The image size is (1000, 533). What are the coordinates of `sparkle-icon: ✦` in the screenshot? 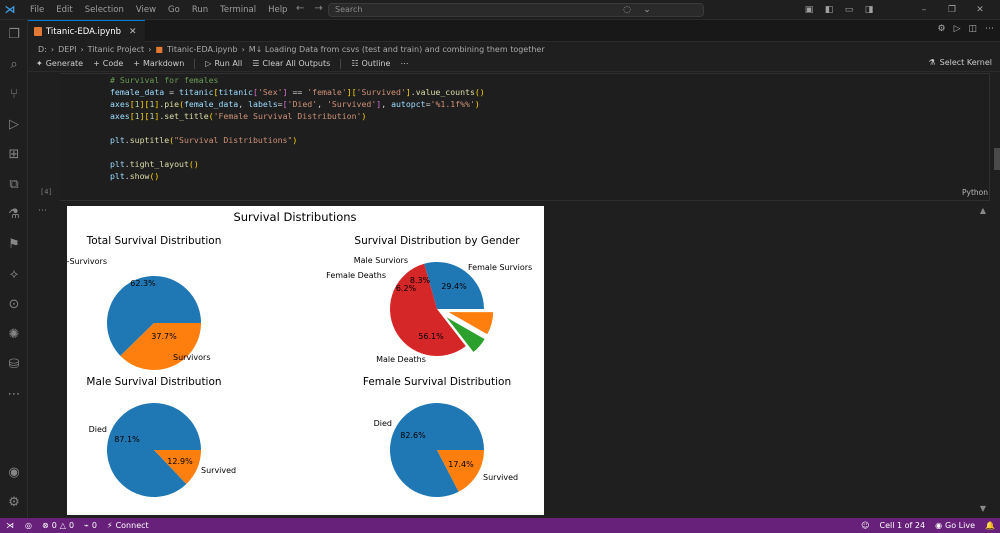 It's located at (39, 63).